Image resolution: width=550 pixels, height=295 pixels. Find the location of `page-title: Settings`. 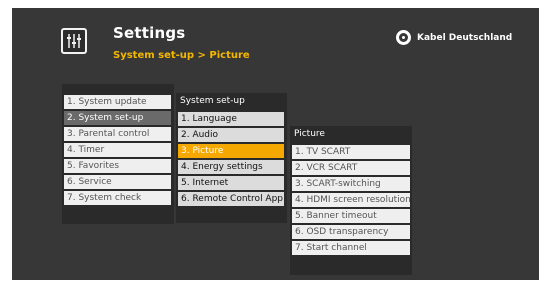

page-title: Settings is located at coordinates (149, 33).